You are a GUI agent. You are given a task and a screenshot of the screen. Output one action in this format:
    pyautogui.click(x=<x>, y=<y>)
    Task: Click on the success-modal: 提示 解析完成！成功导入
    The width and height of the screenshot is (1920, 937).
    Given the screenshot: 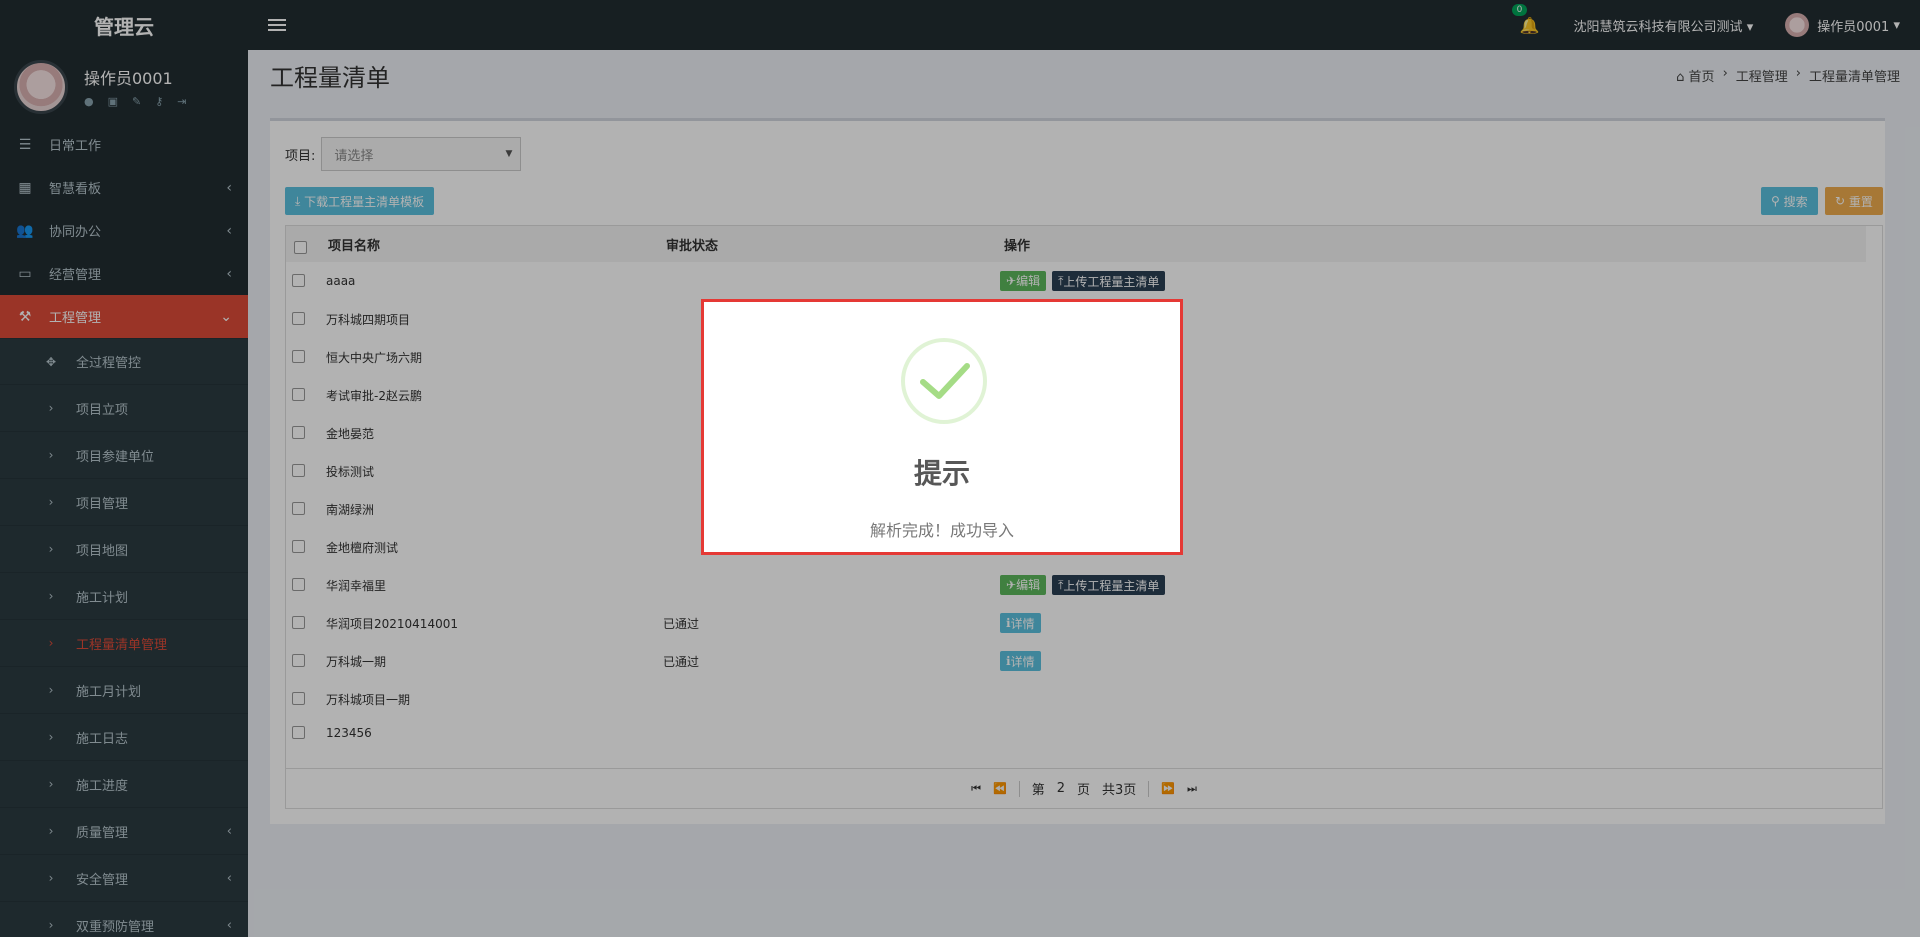 What is the action you would take?
    pyautogui.click(x=942, y=427)
    